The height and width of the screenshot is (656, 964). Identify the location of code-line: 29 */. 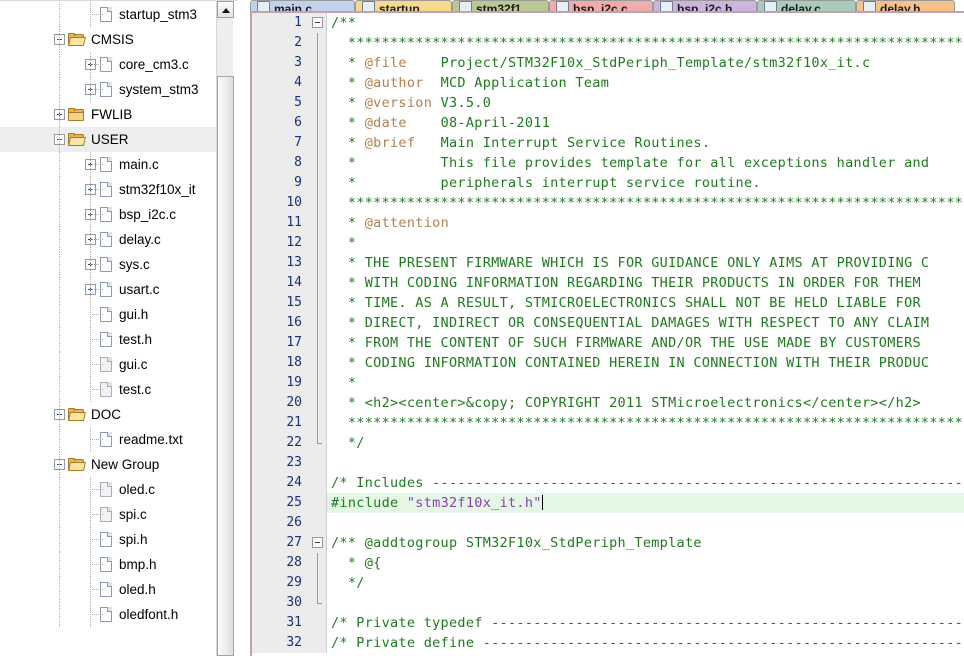
(608, 583).